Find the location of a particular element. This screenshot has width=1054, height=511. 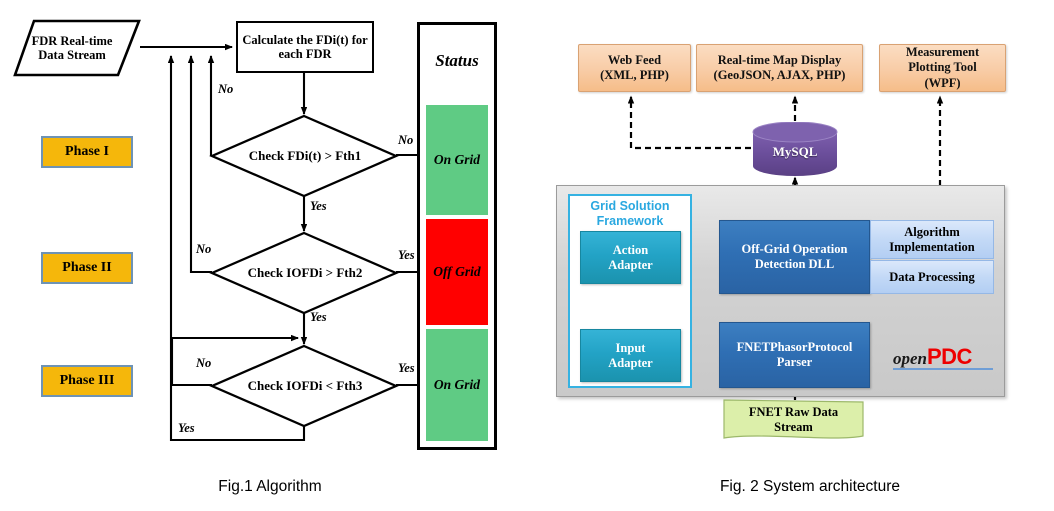

phase-box-3-label: Phase III is located at coordinates (87, 380).